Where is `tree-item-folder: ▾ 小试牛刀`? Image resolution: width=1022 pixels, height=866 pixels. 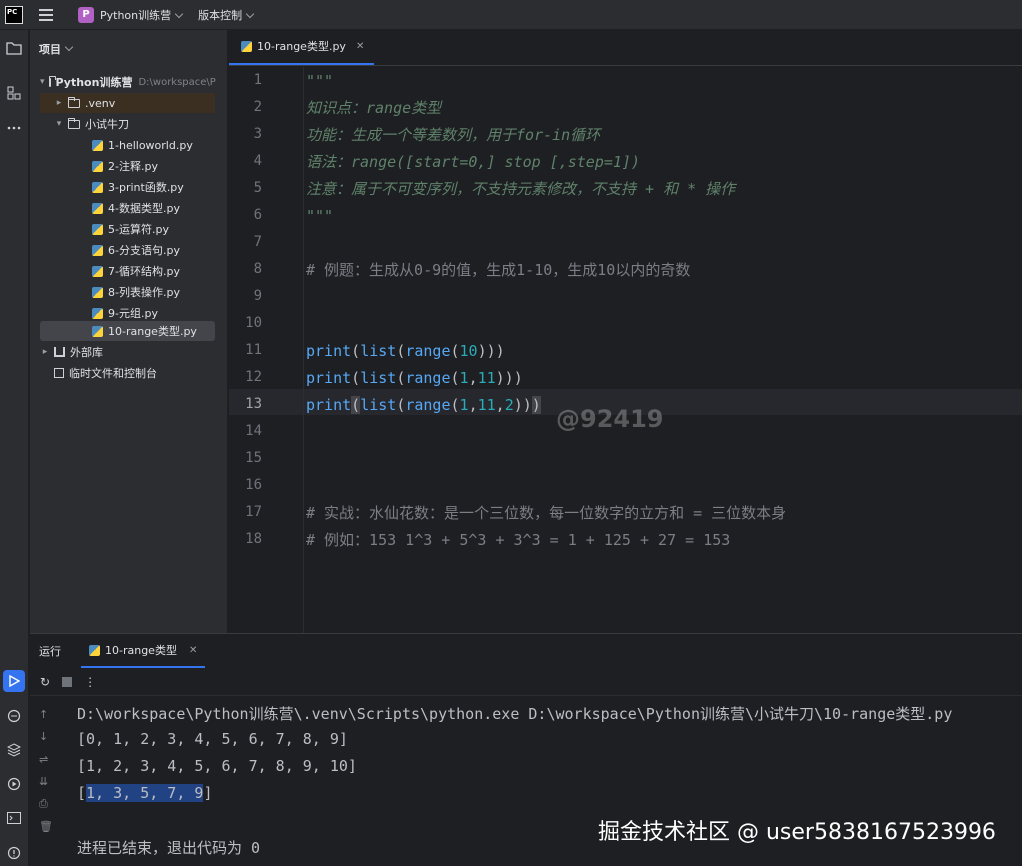 tree-item-folder: ▾ 小试牛刀 is located at coordinates (127, 124).